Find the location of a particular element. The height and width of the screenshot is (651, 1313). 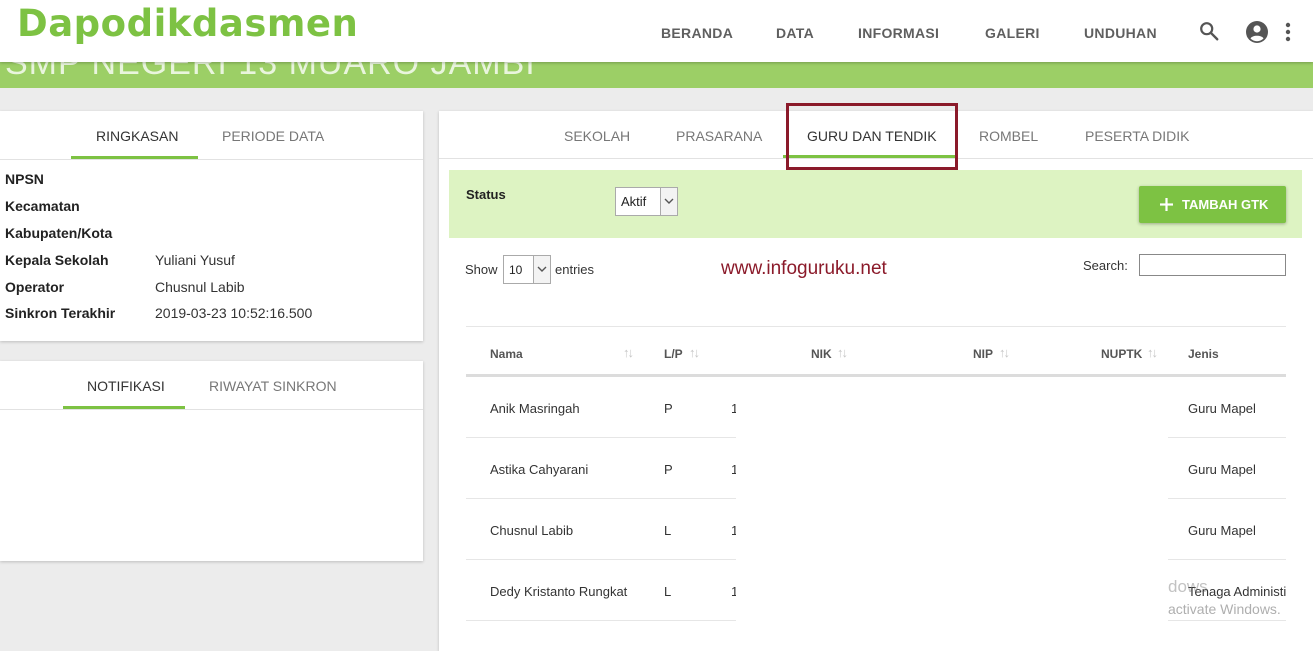

more-vert-icon is located at coordinates (1288, 32).